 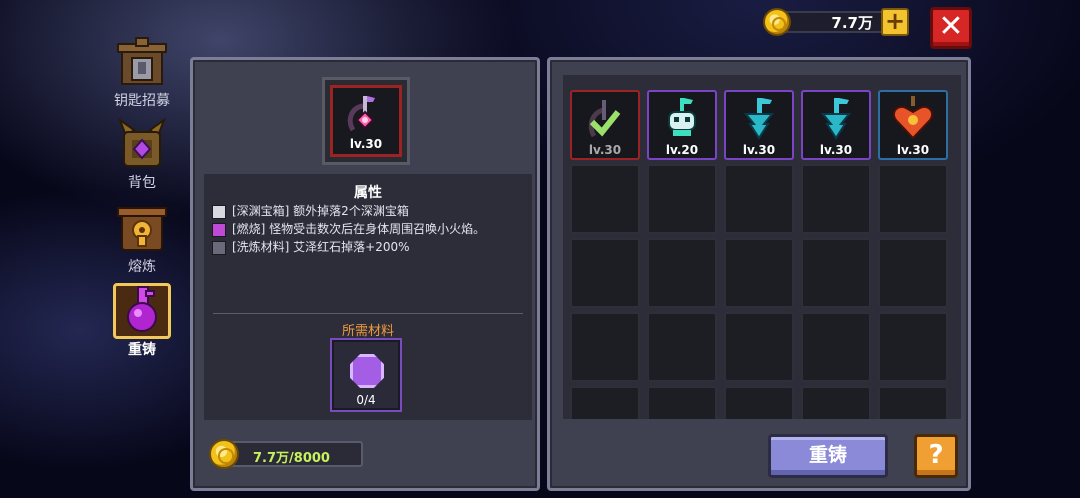 I want to click on slot-level: lv.20, so click(x=682, y=150).